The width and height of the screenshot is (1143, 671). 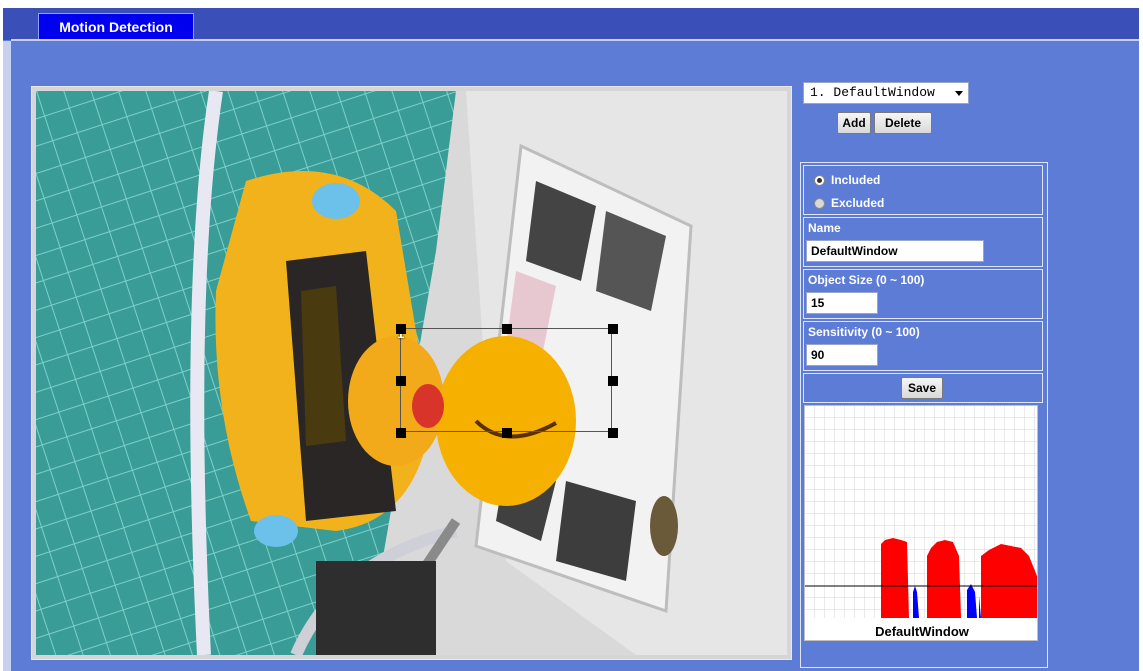 I want to click on included-radio, so click(x=819, y=181).